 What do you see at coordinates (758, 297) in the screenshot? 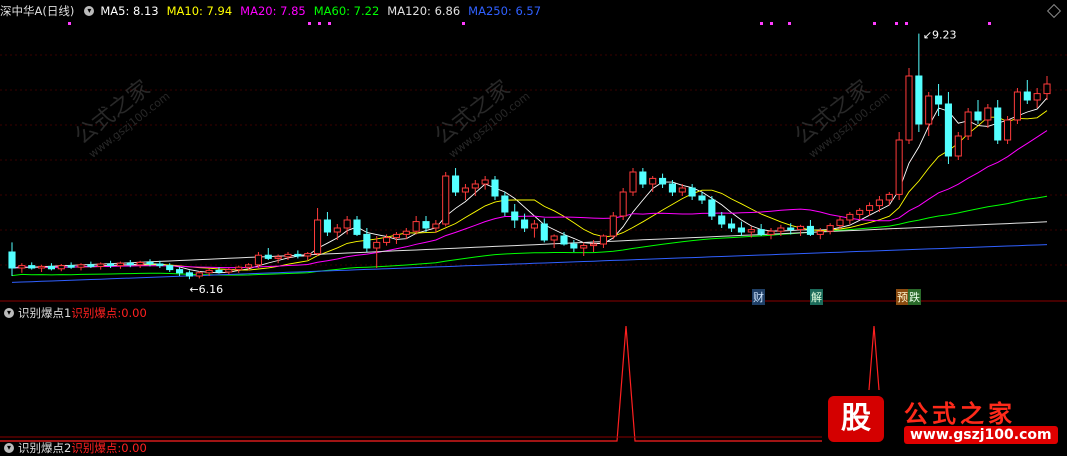
I see `event-tag-finance: 财` at bounding box center [758, 297].